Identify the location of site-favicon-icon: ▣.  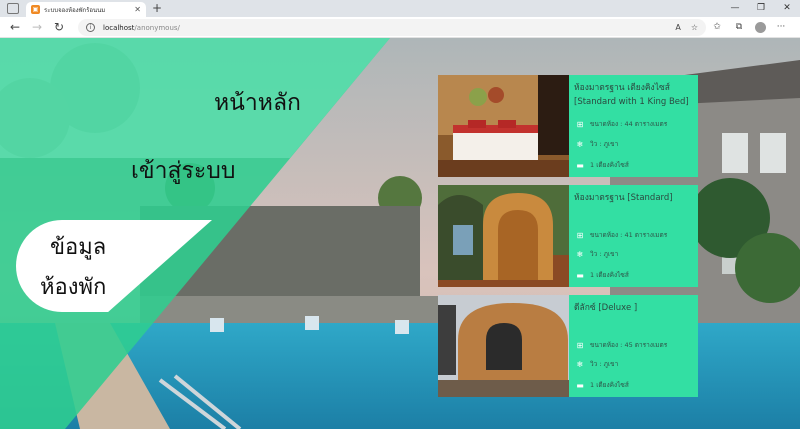
(35, 9).